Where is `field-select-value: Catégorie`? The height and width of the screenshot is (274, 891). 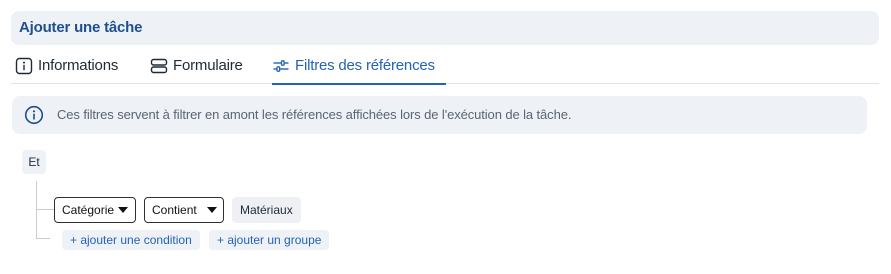 field-select-value: Catégorie is located at coordinates (88, 210).